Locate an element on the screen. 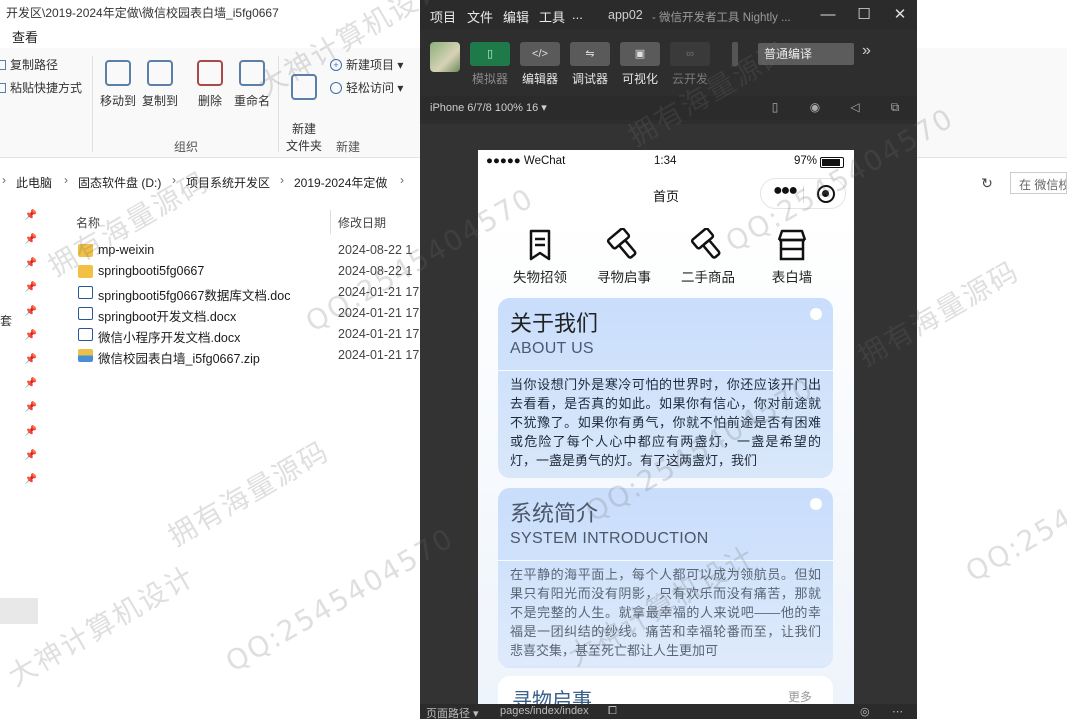 The width and height of the screenshot is (1067, 719). copy-to-button: 复制到 is located at coordinates (160, 84).